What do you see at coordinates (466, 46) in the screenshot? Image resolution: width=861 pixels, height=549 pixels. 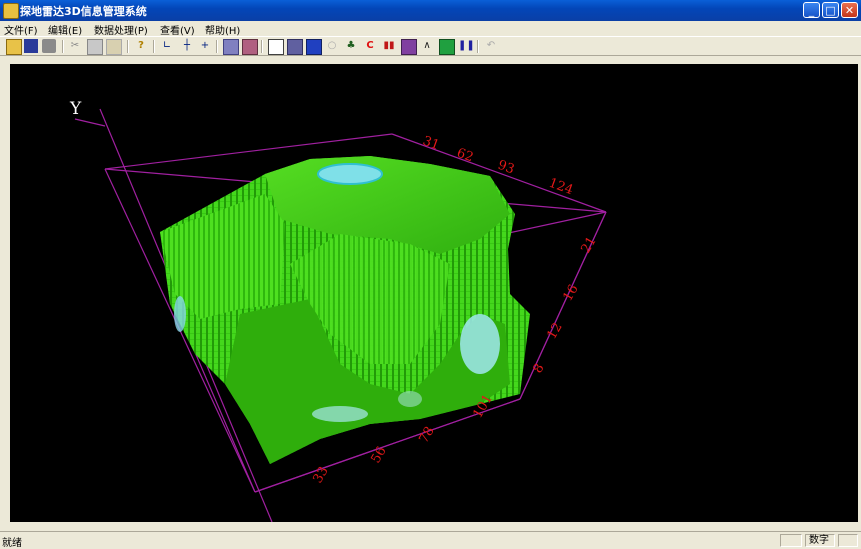 I see `pause-icon: ❚❚` at bounding box center [466, 46].